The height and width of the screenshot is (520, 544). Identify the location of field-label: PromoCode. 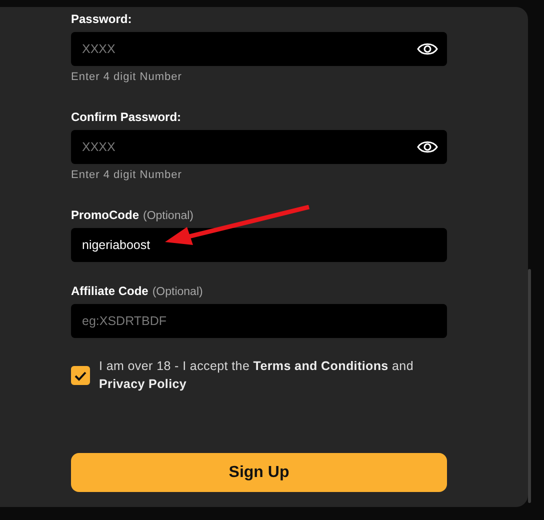
(105, 215).